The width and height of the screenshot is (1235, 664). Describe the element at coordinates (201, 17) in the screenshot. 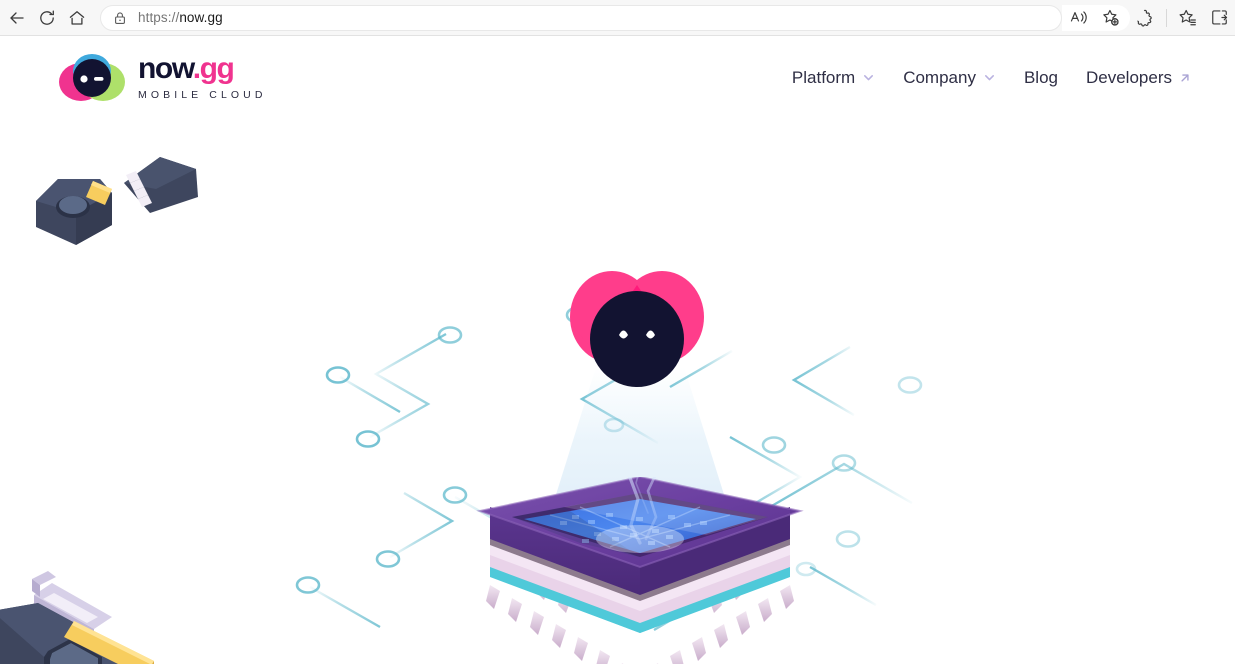

I see `url-host: now.gg` at that location.